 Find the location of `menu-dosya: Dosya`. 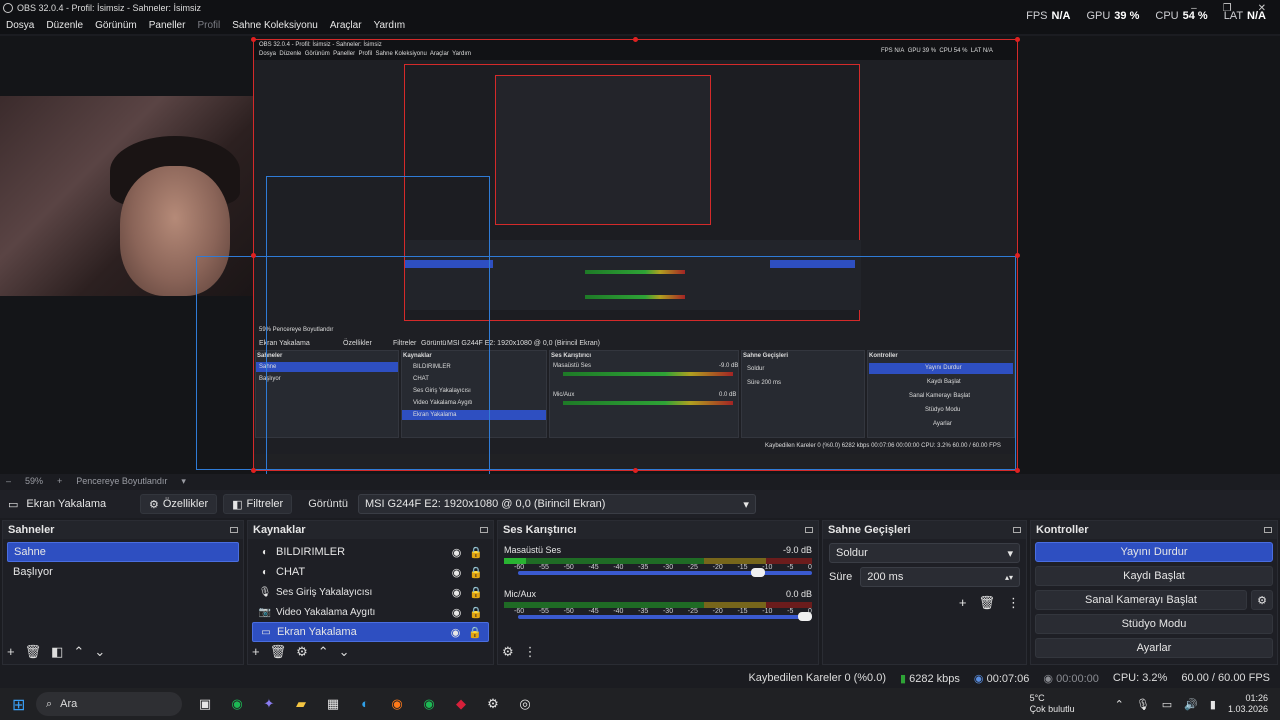

menu-dosya: Dosya is located at coordinates (20, 25).